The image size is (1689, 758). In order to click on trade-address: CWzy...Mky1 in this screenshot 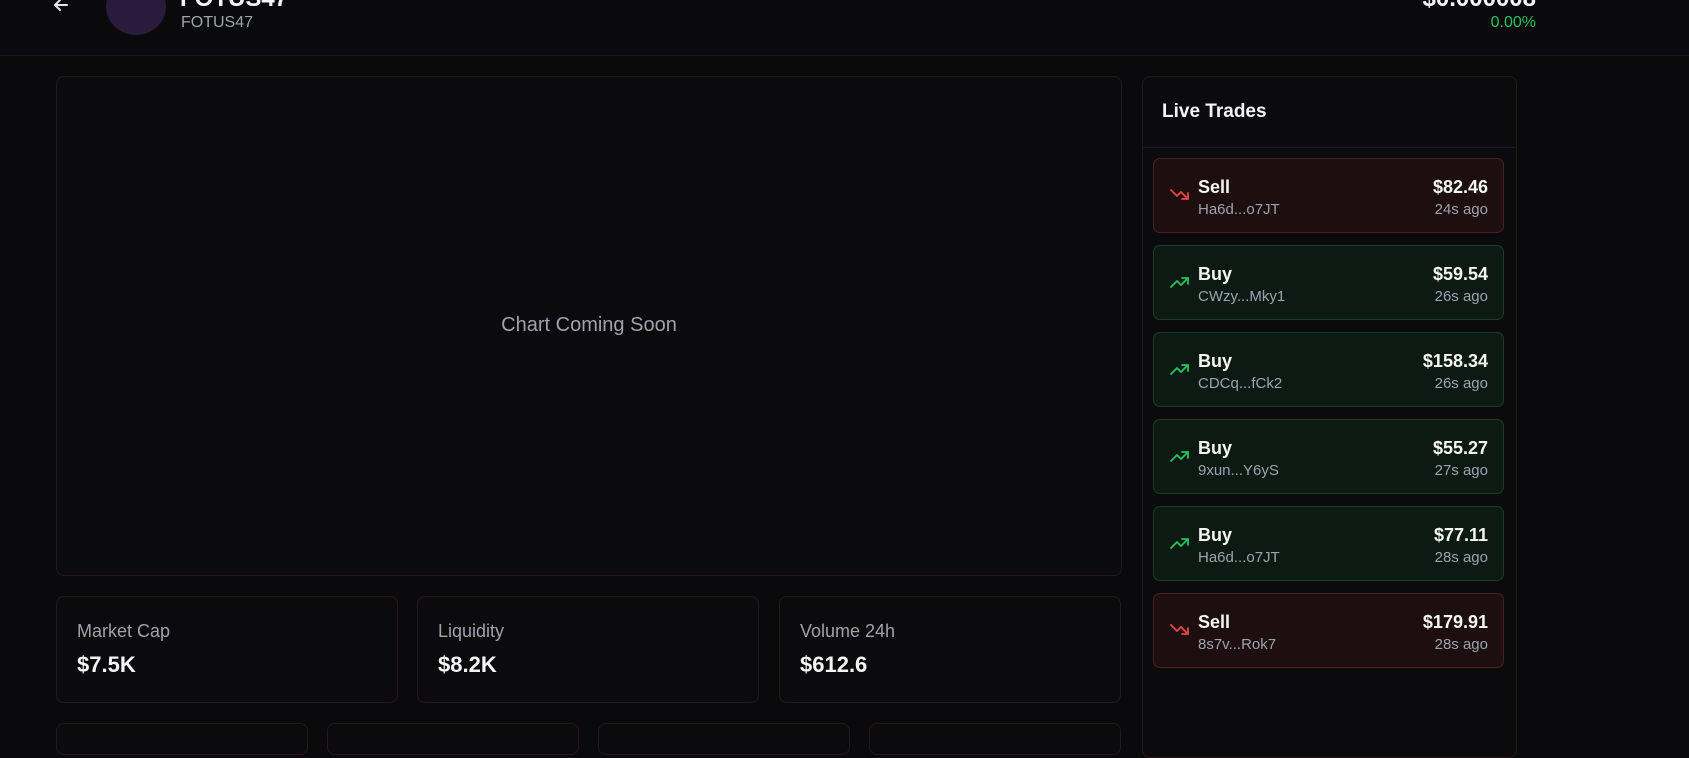, I will do `click(1242, 296)`.